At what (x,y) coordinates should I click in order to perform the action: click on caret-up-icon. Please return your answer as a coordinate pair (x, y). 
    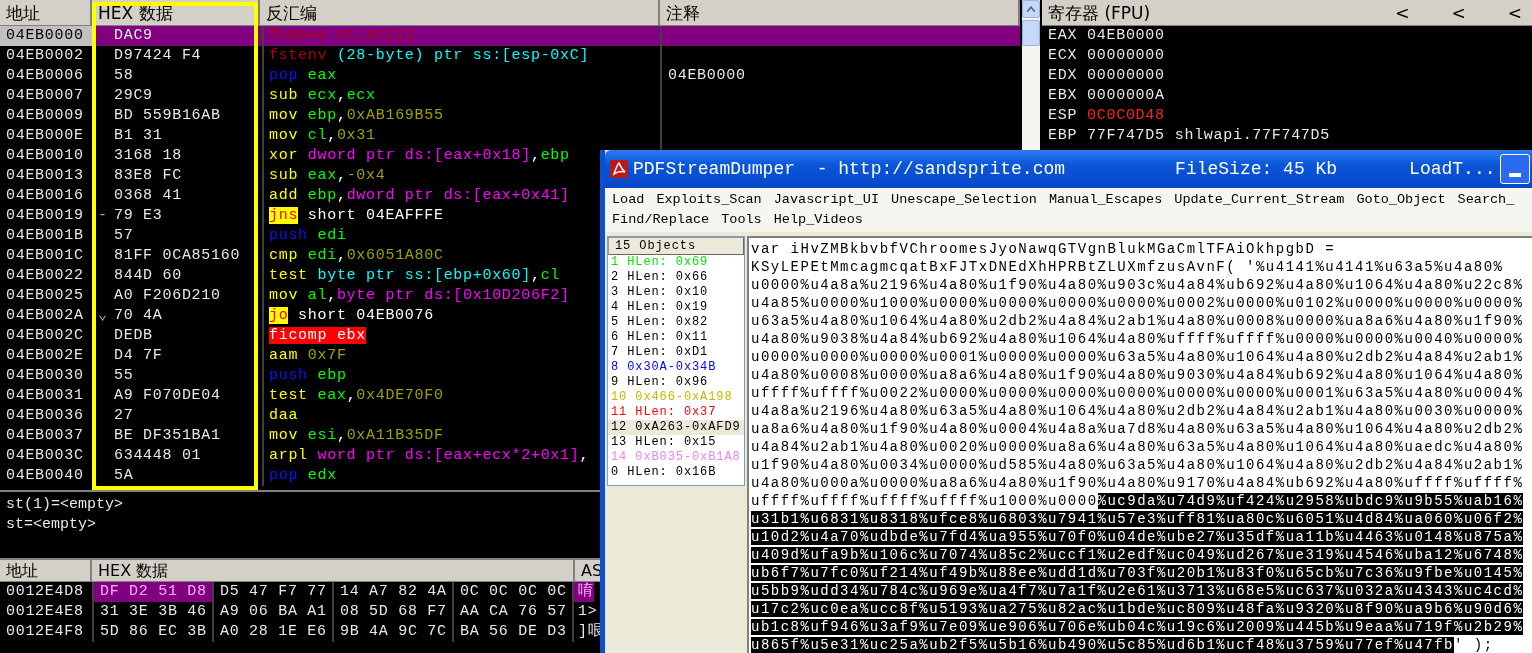
    Looking at the image, I should click on (1031, 9).